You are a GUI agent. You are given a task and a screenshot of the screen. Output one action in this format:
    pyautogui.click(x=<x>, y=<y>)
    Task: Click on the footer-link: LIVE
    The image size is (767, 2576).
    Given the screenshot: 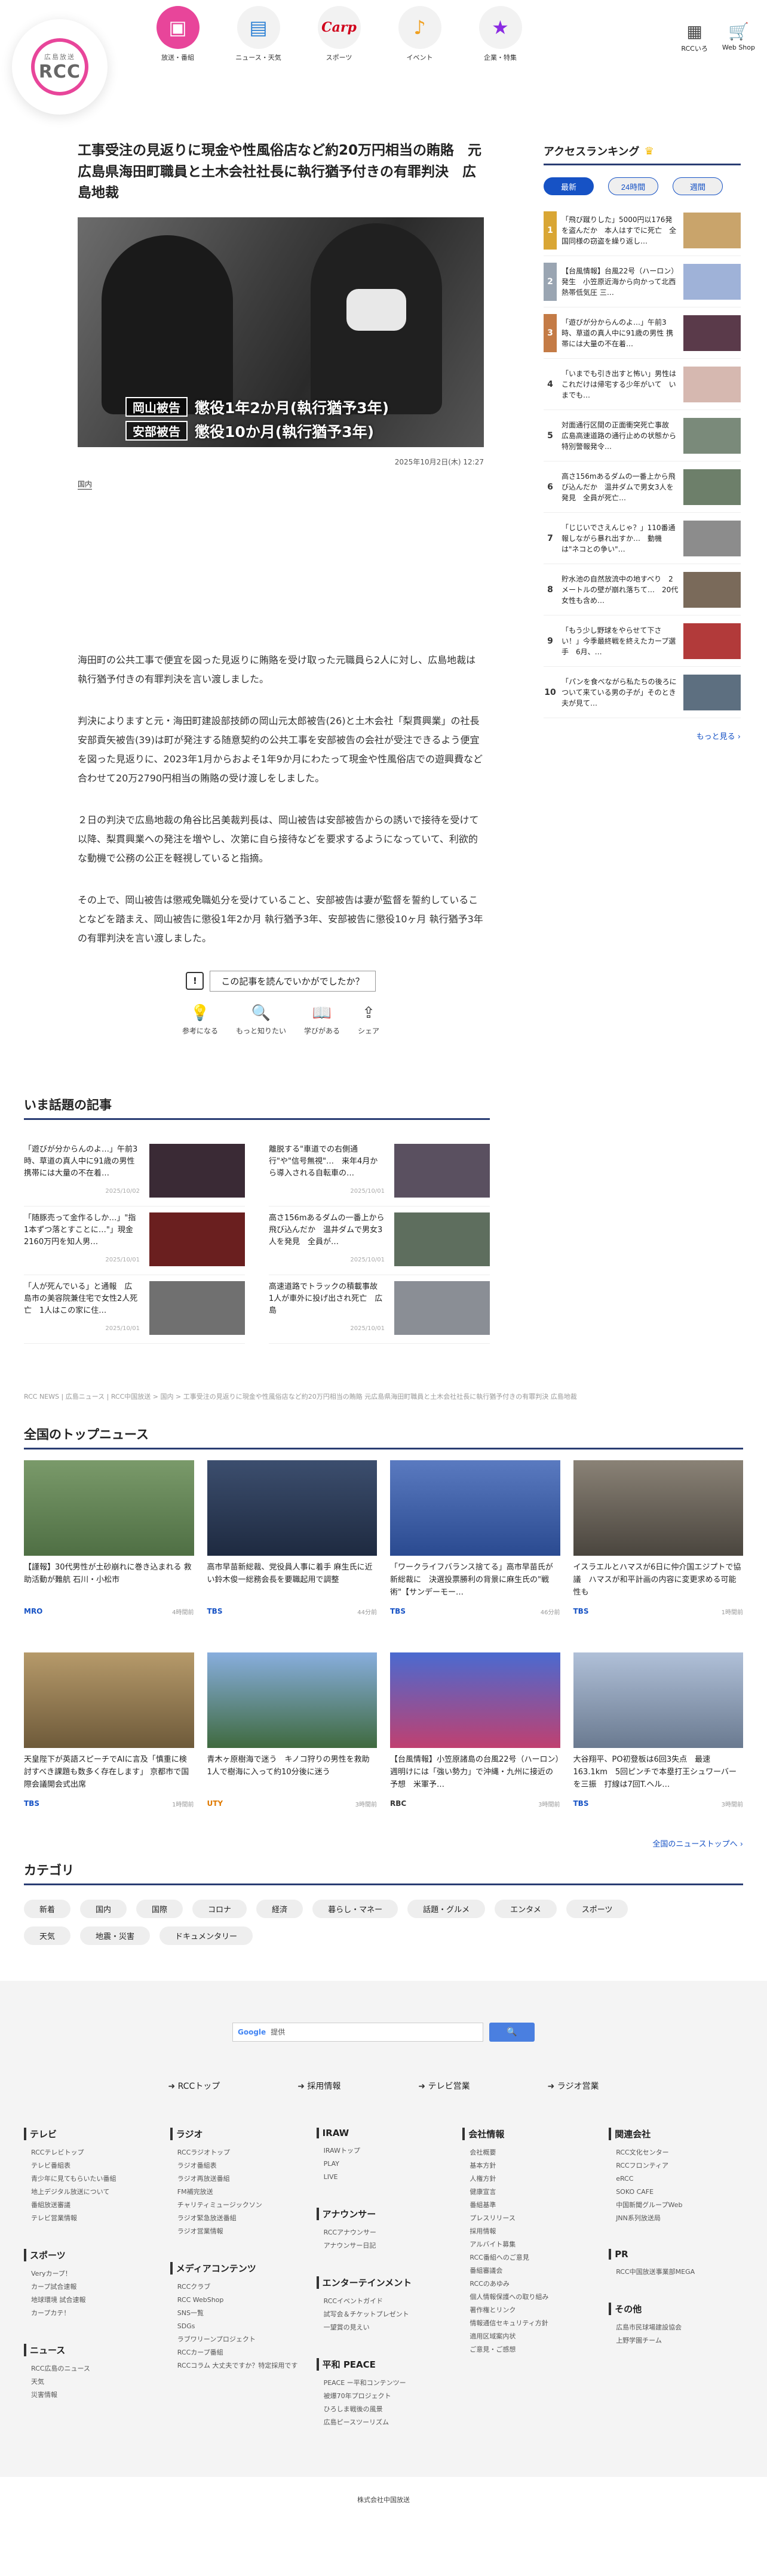 What is the action you would take?
    pyautogui.click(x=384, y=2177)
    